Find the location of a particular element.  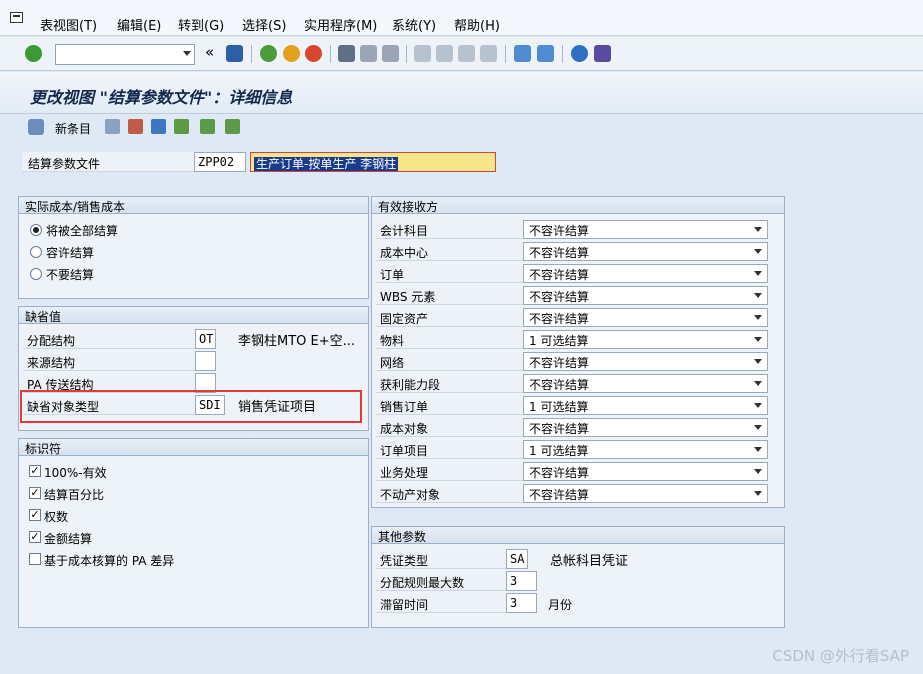

radio-settle-fully-label: 将被全部结算 is located at coordinates (82, 231).